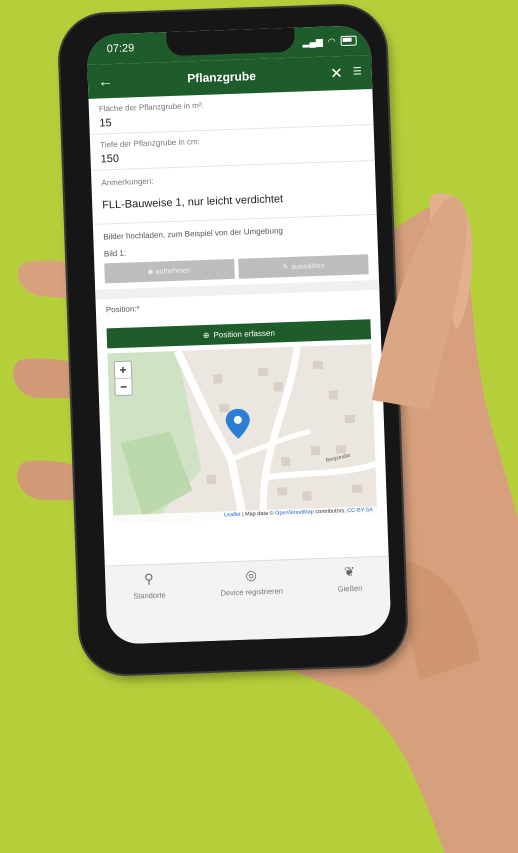  What do you see at coordinates (251, 575) in the screenshot?
I see `target-icon: ◎` at bounding box center [251, 575].